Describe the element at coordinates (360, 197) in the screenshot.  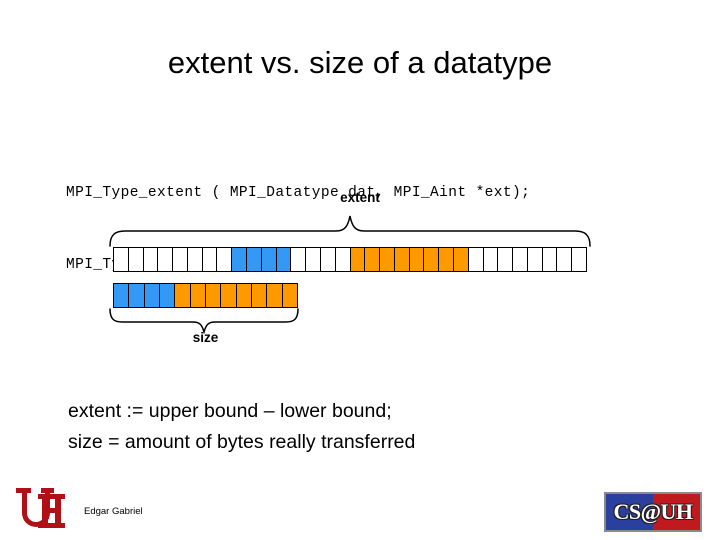
I see `extent-brace-label: extent` at that location.